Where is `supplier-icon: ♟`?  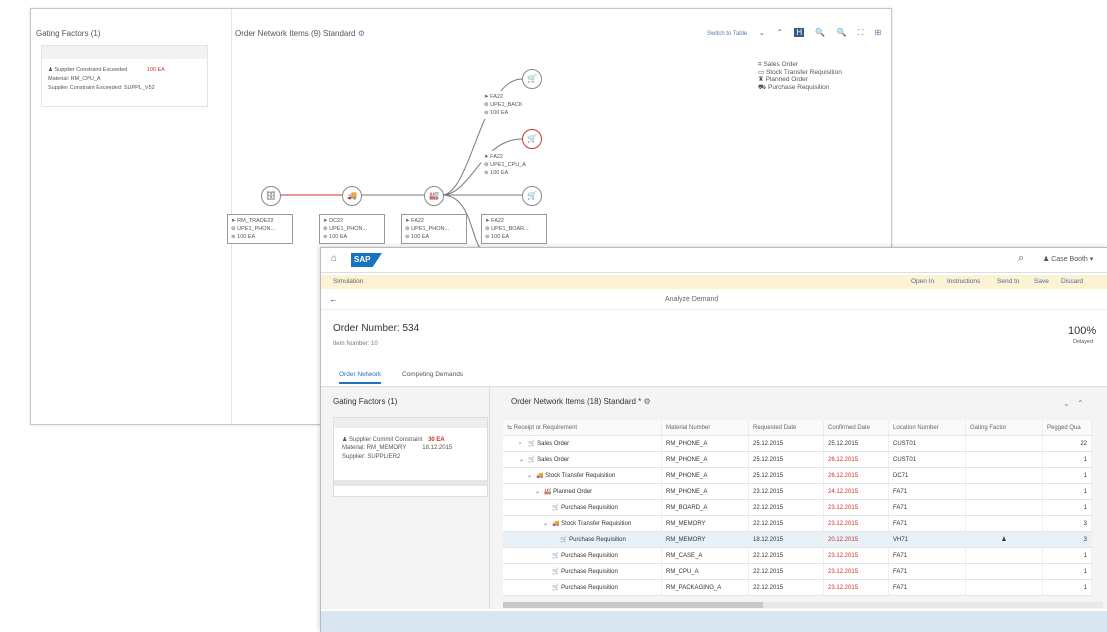 supplier-icon: ♟ is located at coordinates (346, 440).